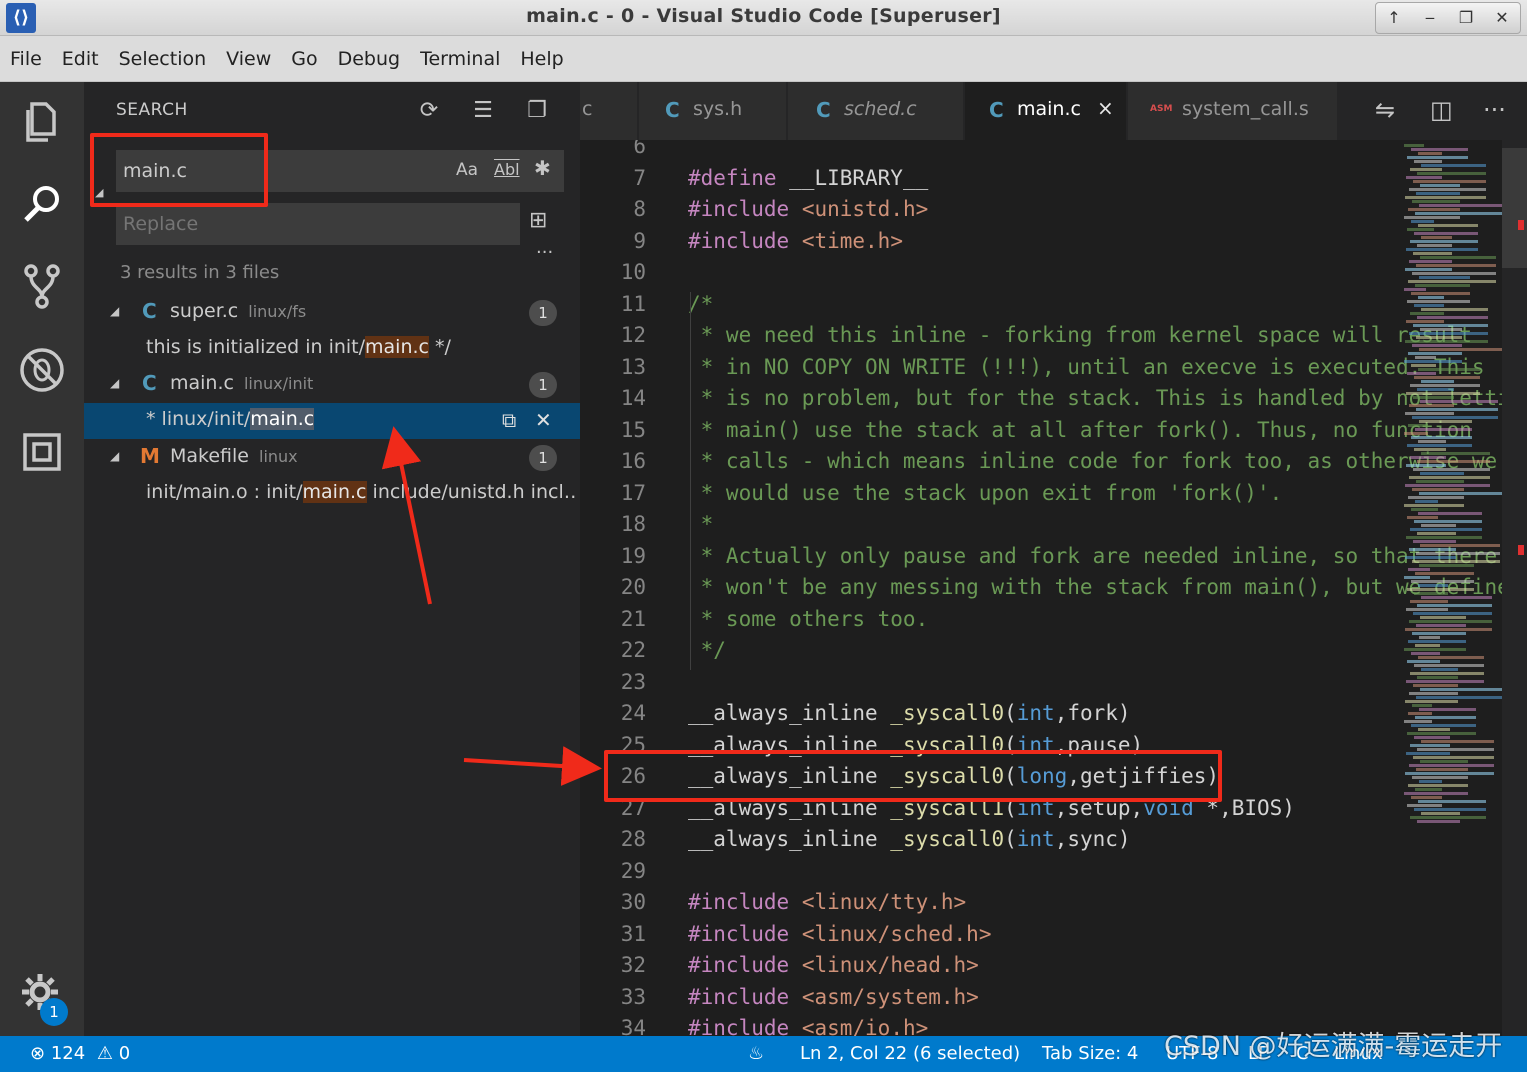  I want to click on flame-icon: ♨, so click(756, 1053).